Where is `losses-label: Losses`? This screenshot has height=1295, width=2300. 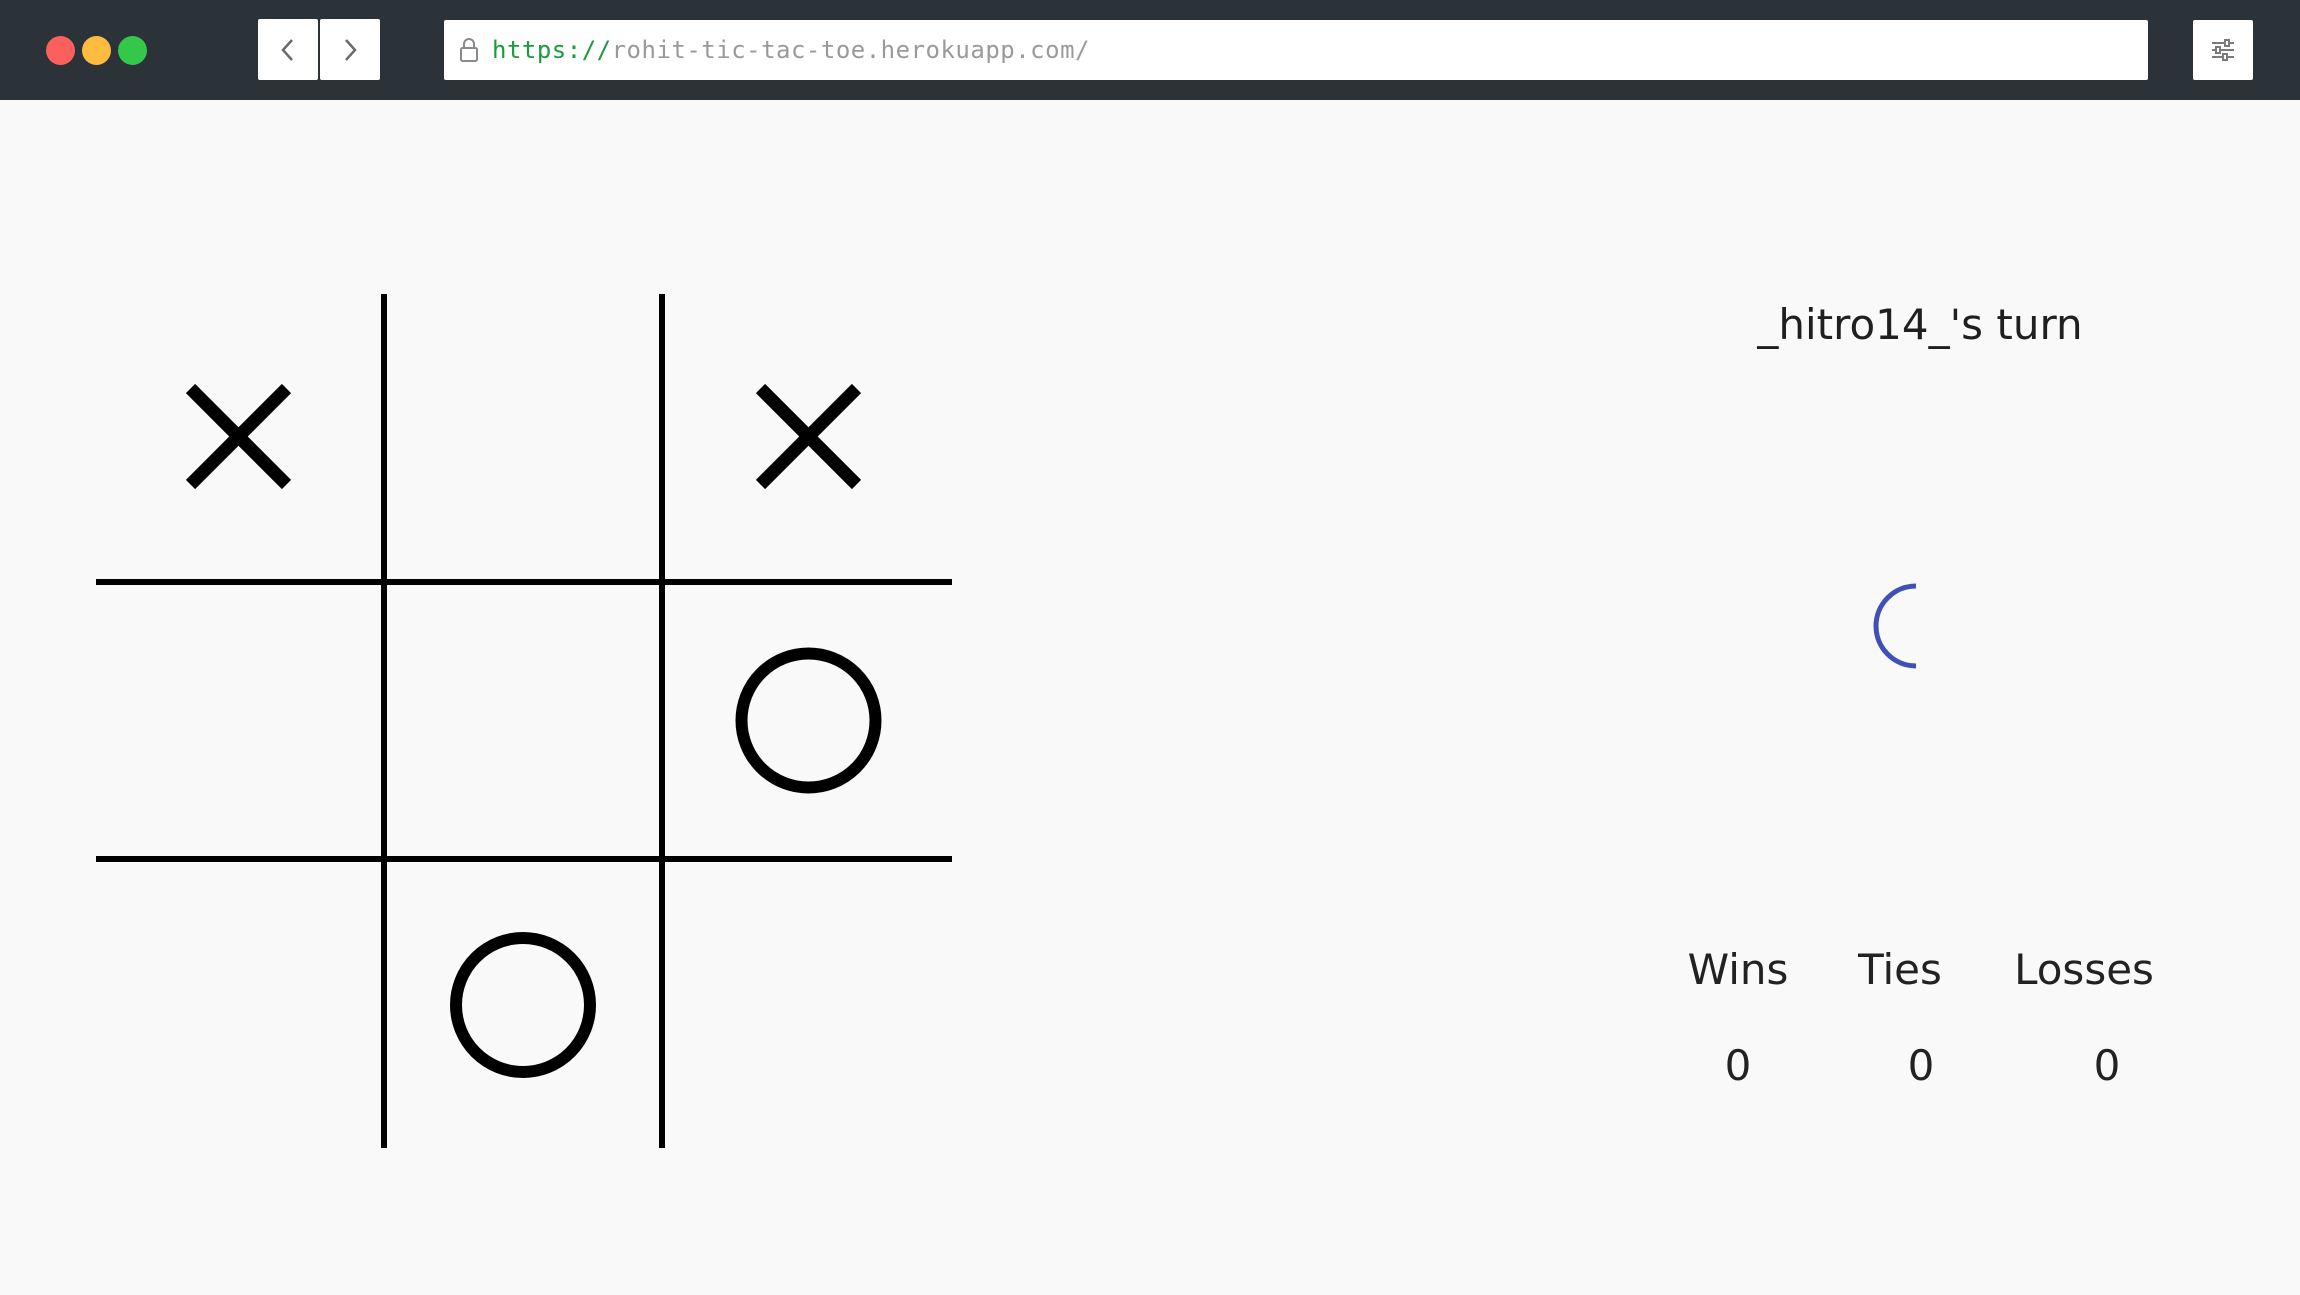
losses-label: Losses is located at coordinates (2084, 969).